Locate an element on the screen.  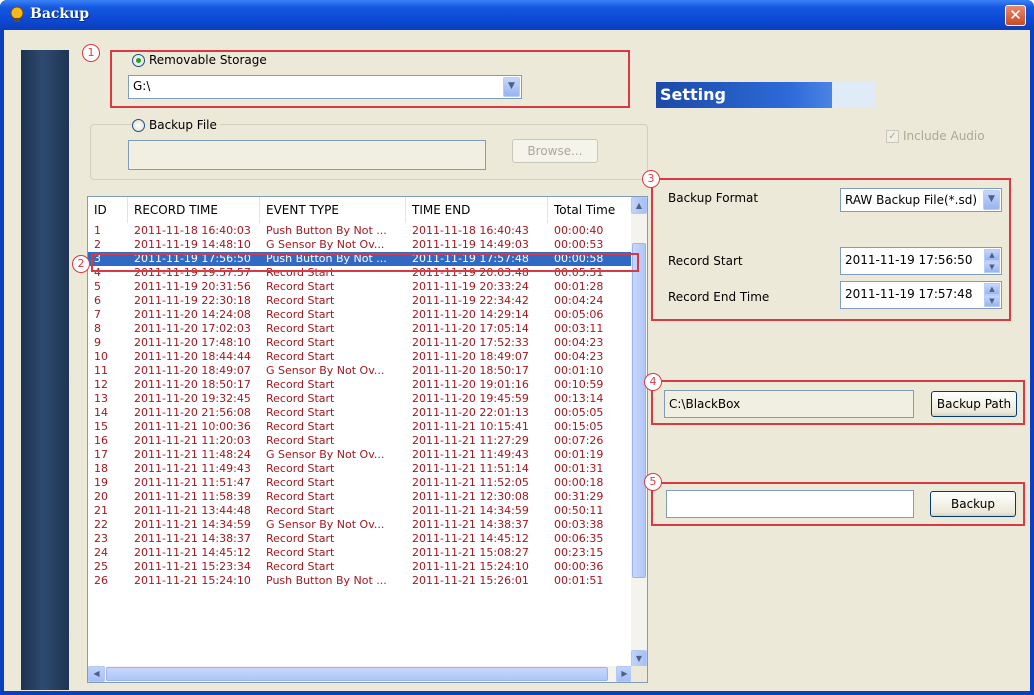
cell-record-time: 2011-11-21 14:38:37 is located at coordinates (192, 538).